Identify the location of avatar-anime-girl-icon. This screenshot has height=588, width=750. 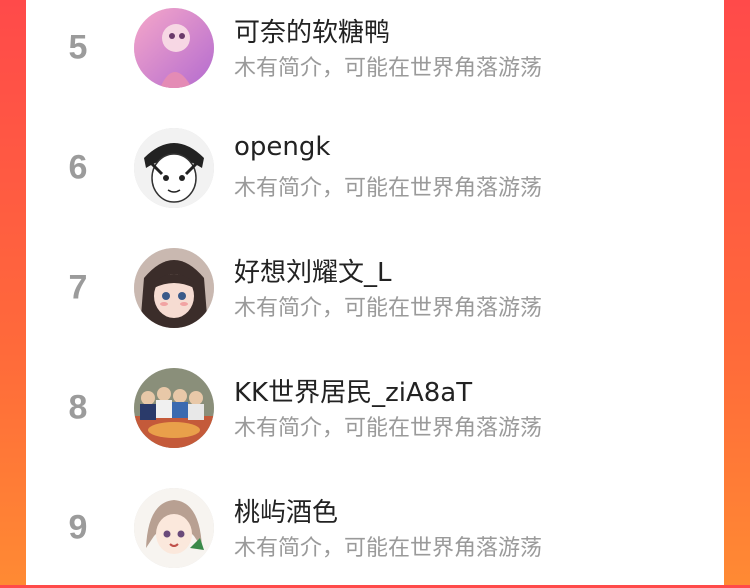
(174, 288).